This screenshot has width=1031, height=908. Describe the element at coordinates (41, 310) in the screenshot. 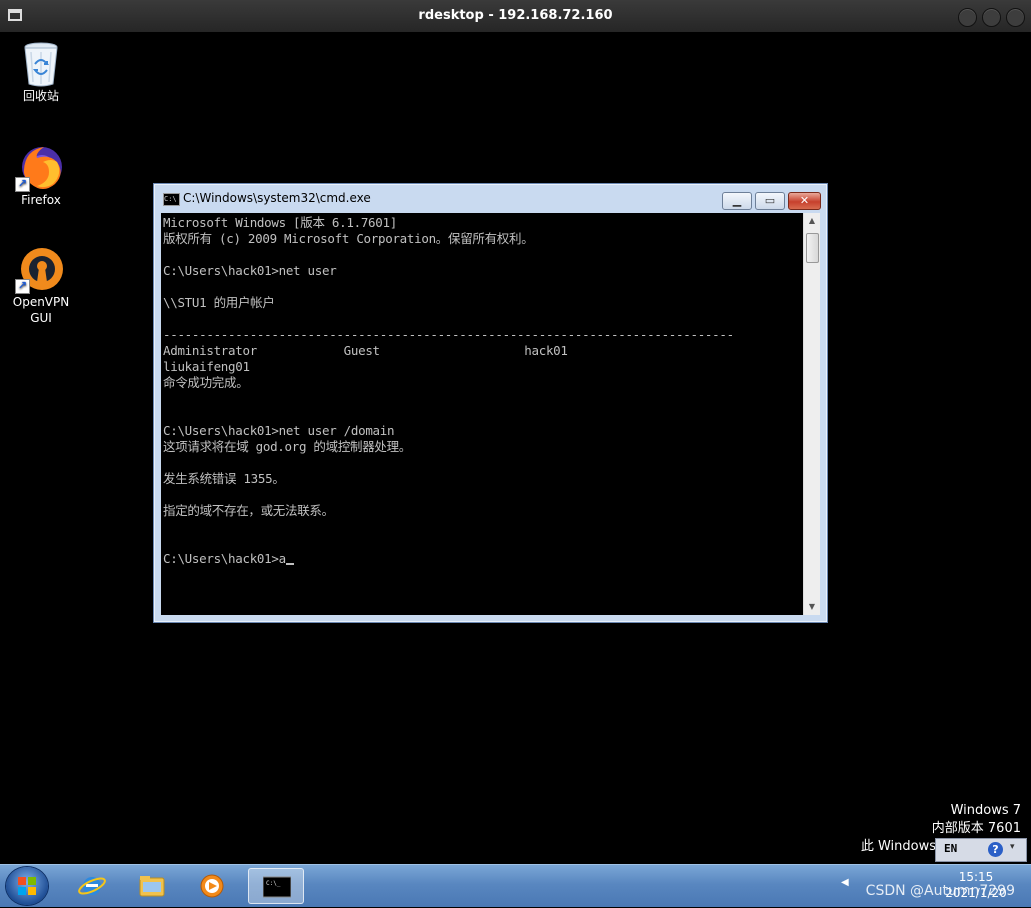

I see `desktop-icon-label: OpenVPN GUI` at that location.